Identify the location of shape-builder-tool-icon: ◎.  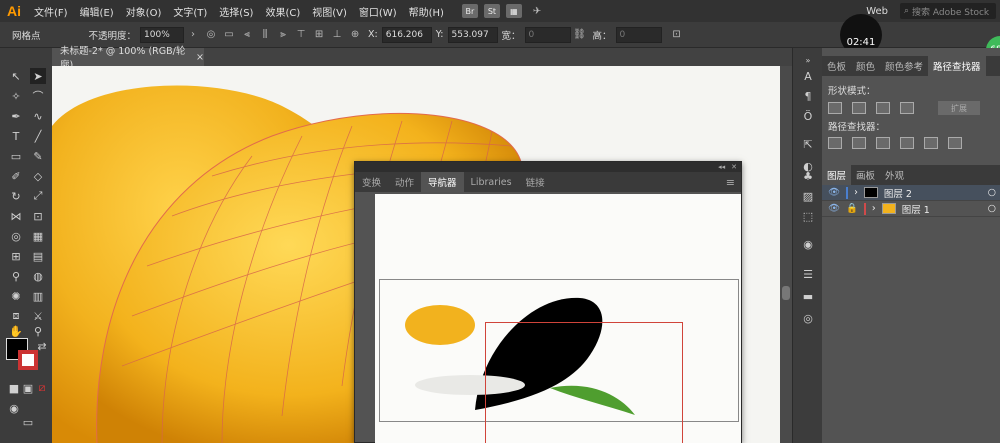
(16, 236).